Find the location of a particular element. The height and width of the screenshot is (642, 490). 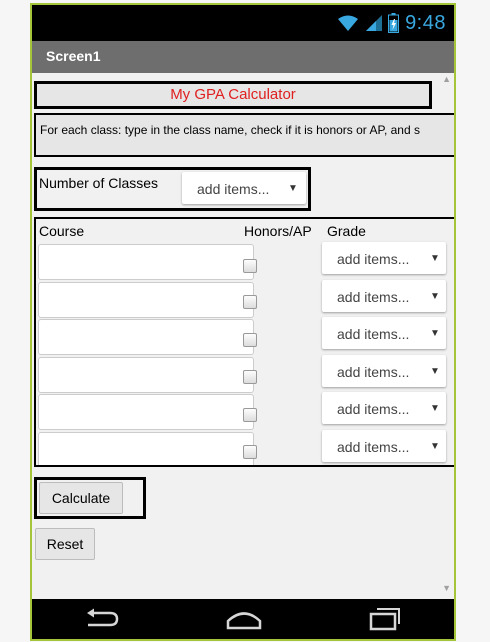

reset-button: Reset is located at coordinates (65, 544).